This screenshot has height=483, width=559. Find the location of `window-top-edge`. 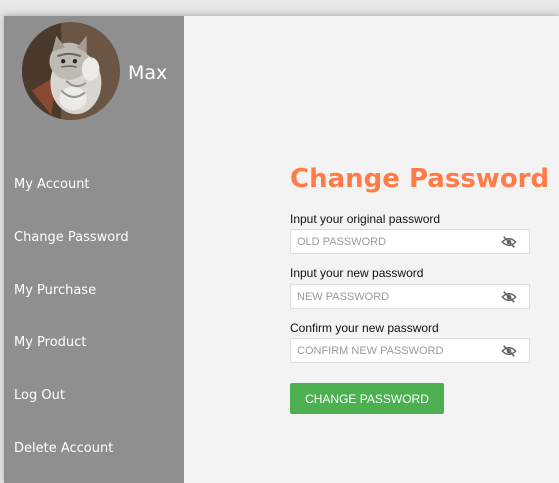

window-top-edge is located at coordinates (279, 8).